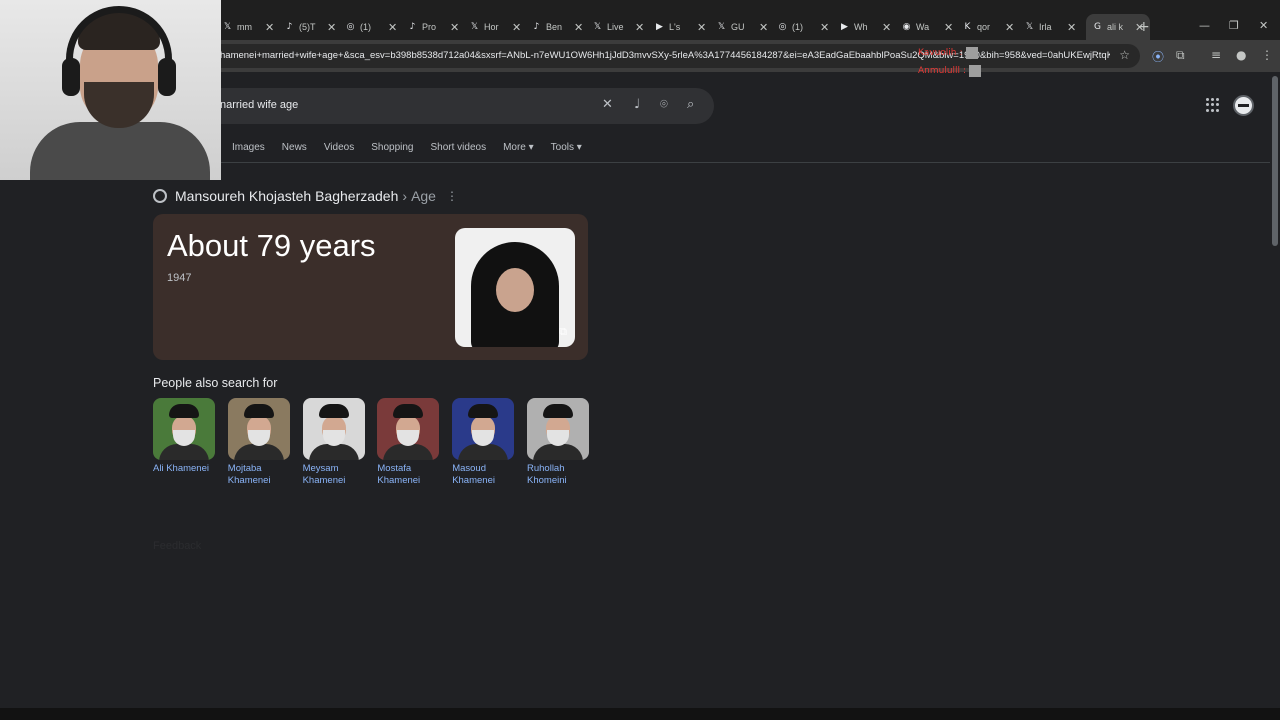 This screenshot has height=720, width=1280. Describe the element at coordinates (339, 147) in the screenshot. I see `tab-videos: Videos` at that location.